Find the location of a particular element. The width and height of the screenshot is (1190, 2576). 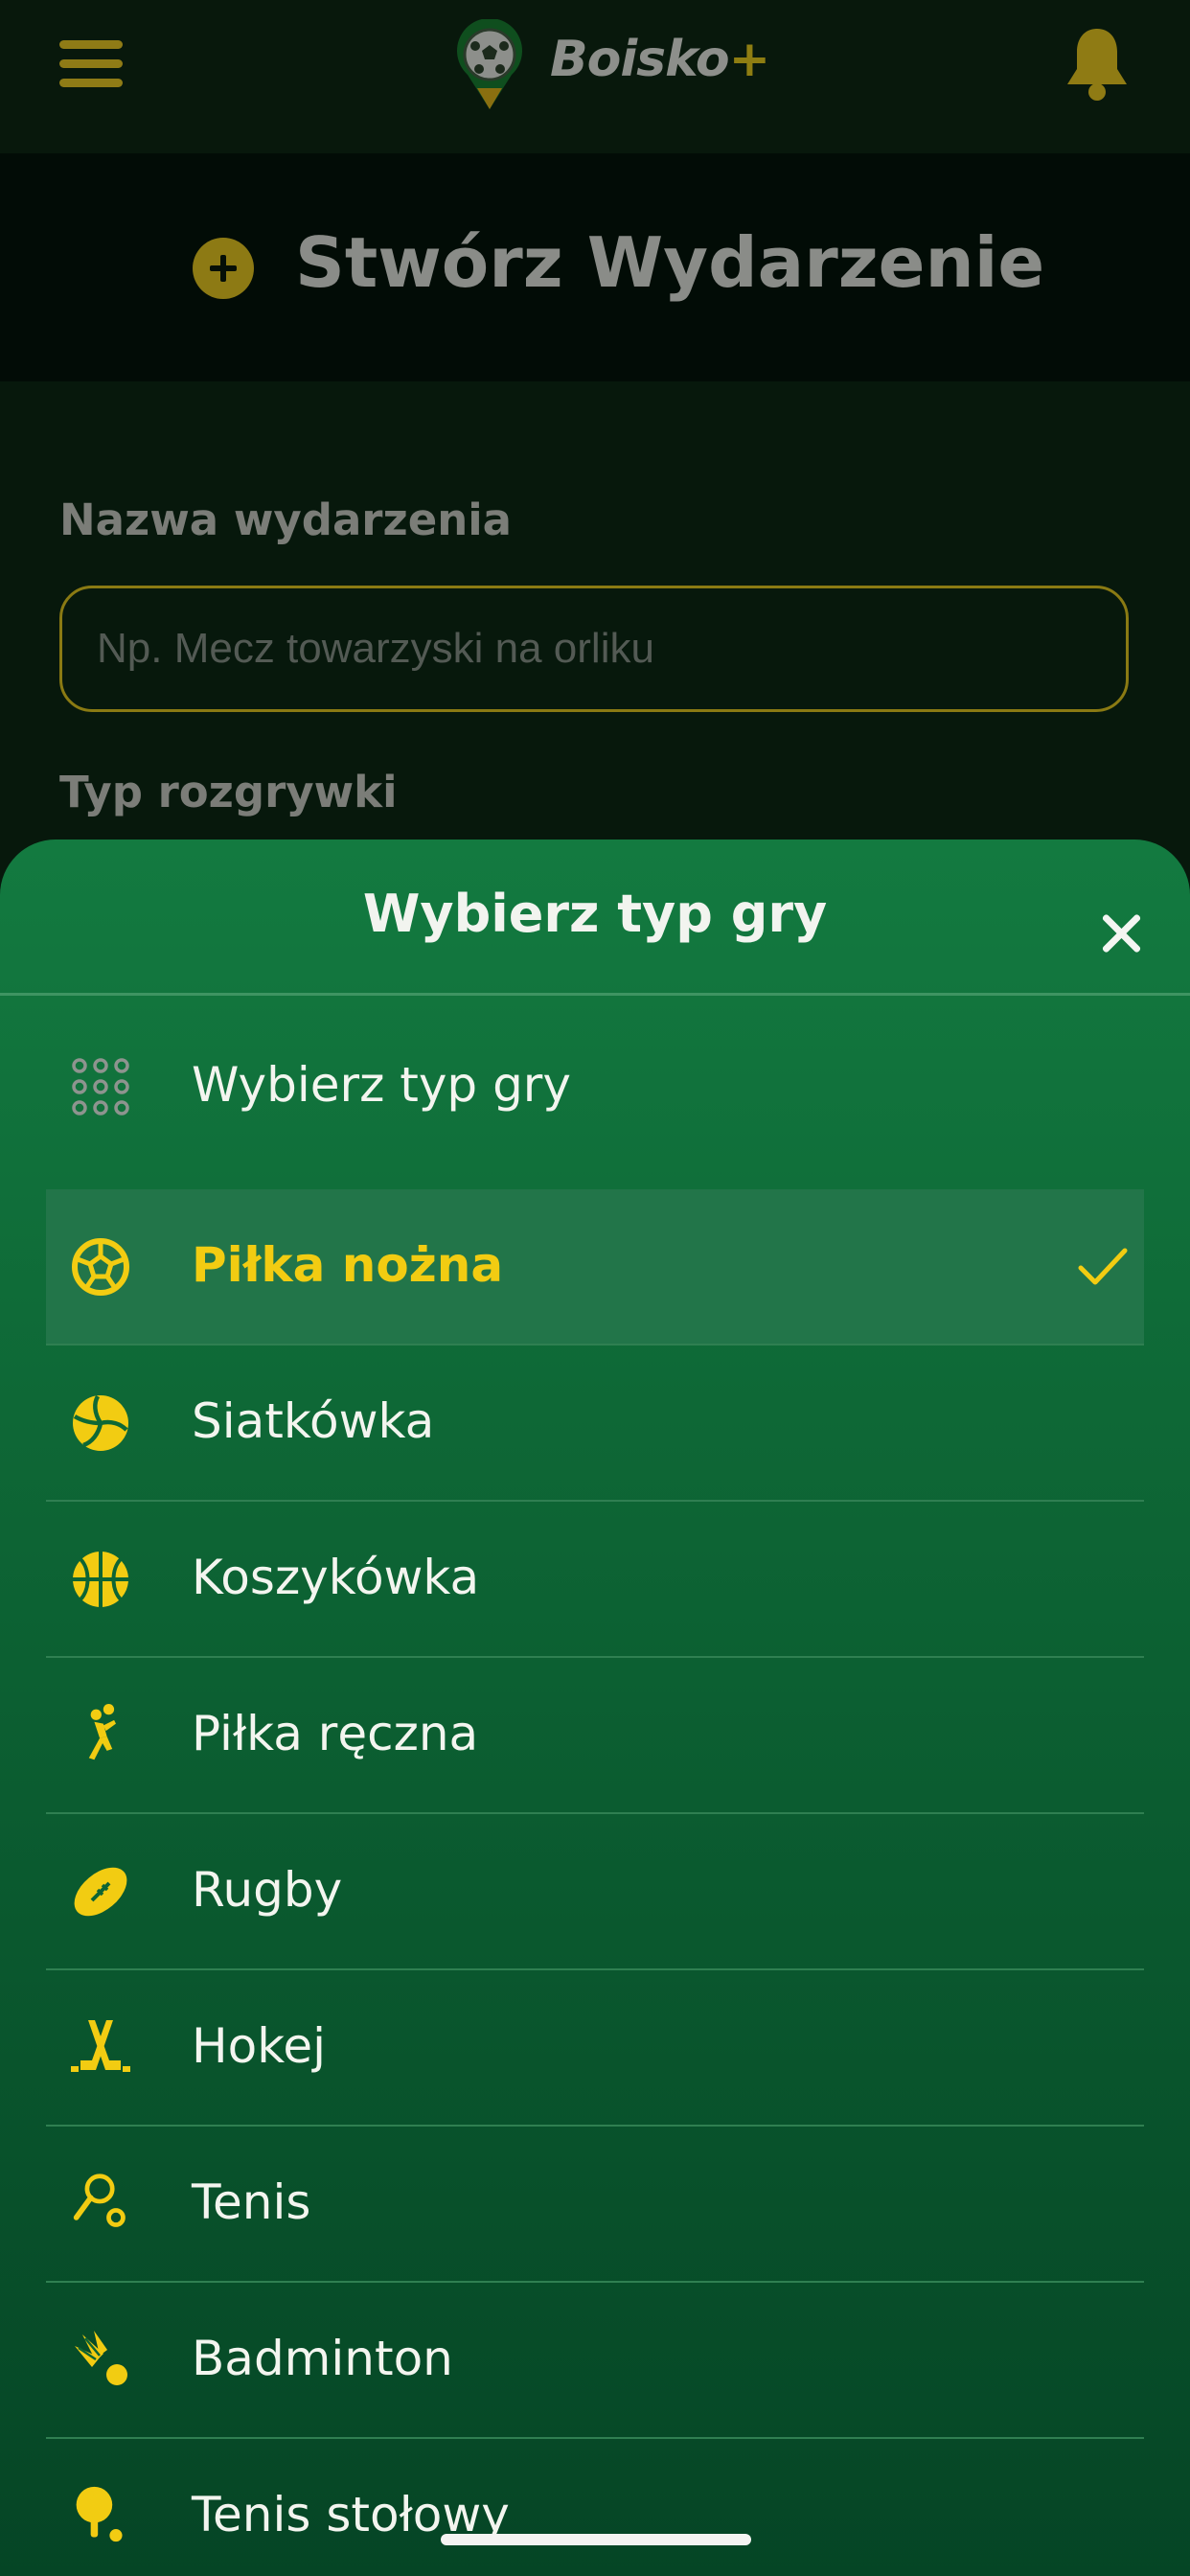

handball-player-icon is located at coordinates (102, 1732).